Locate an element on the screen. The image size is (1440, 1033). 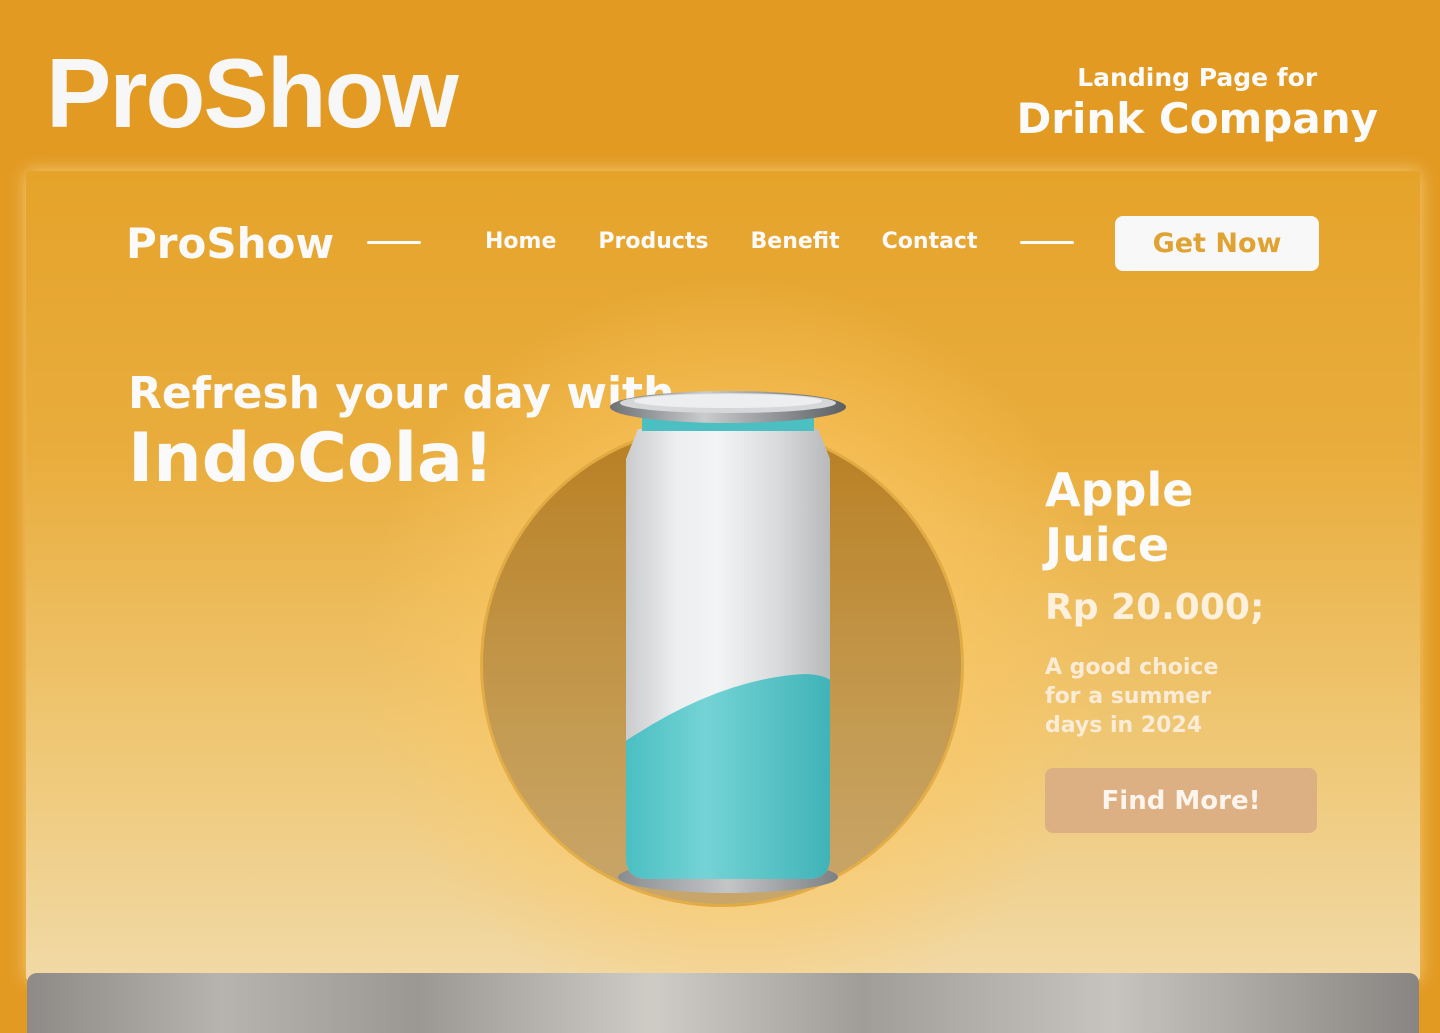
nav-logo: ProShow is located at coordinates (230, 243).